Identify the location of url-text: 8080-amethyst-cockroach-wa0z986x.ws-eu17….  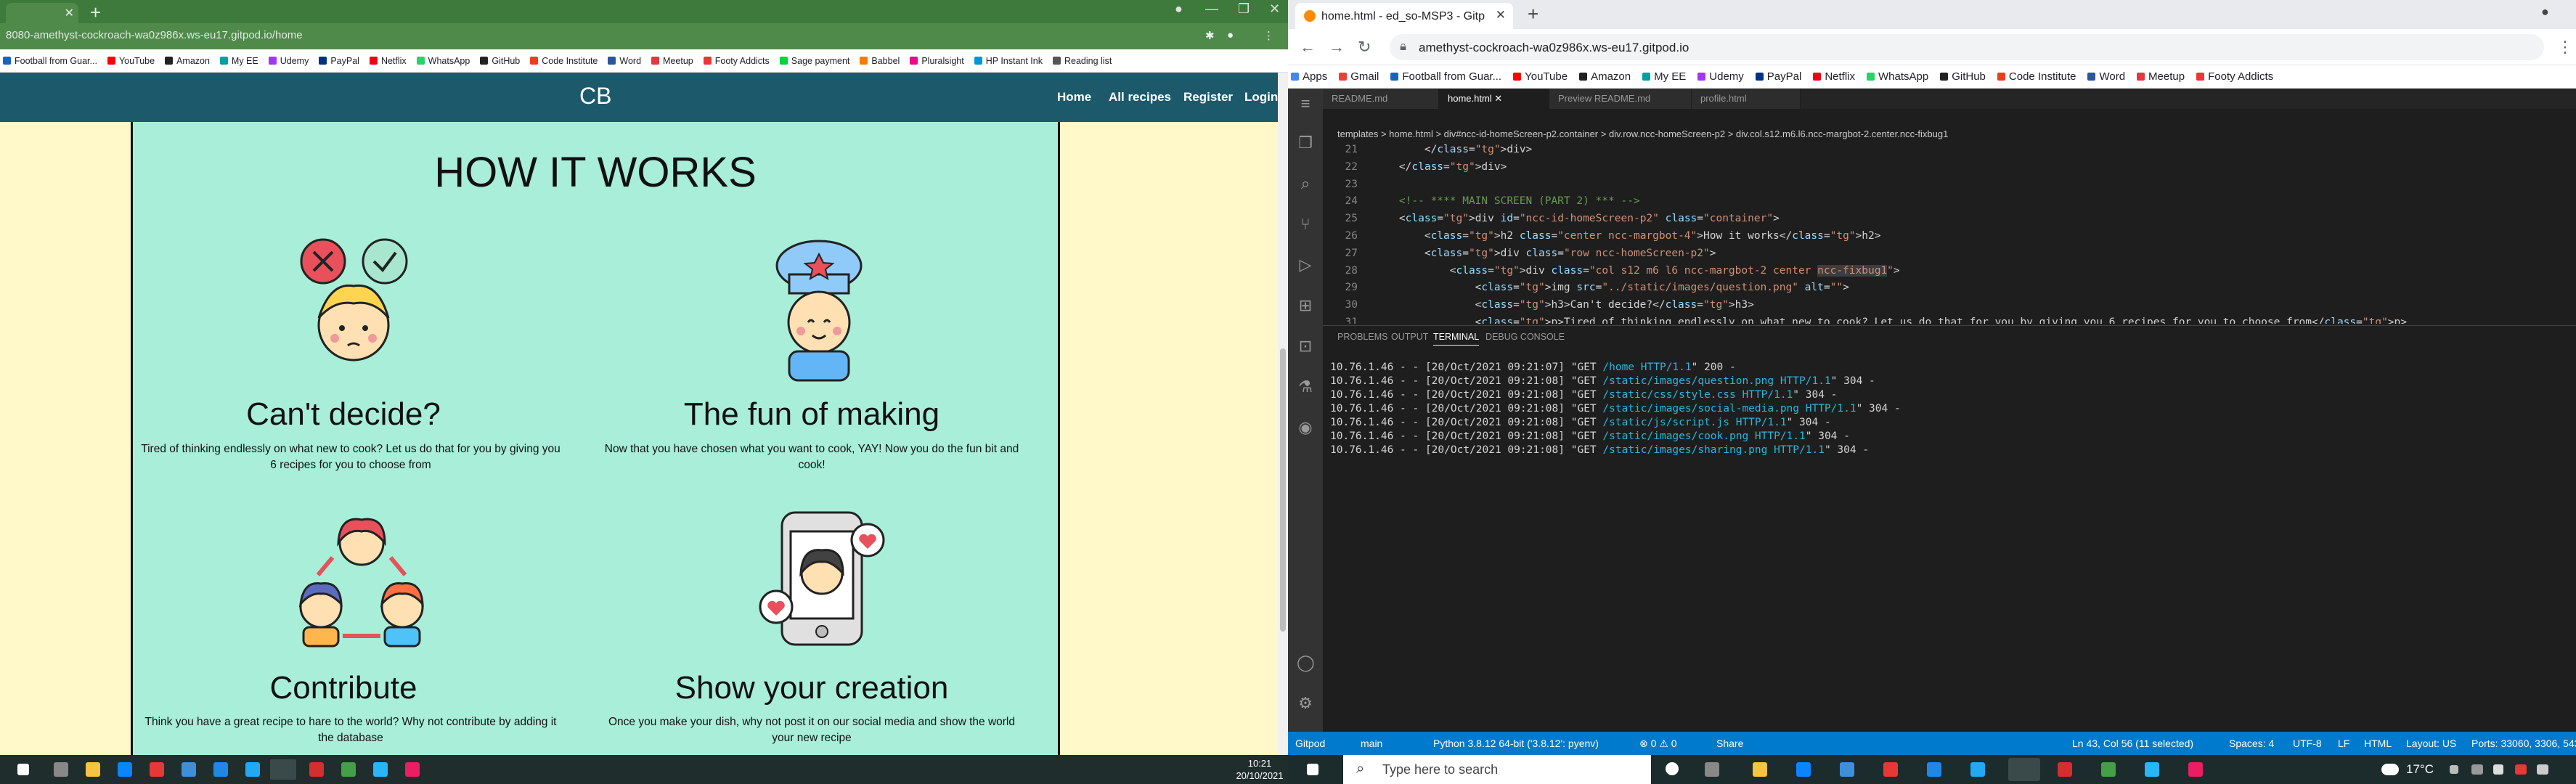
(154, 35).